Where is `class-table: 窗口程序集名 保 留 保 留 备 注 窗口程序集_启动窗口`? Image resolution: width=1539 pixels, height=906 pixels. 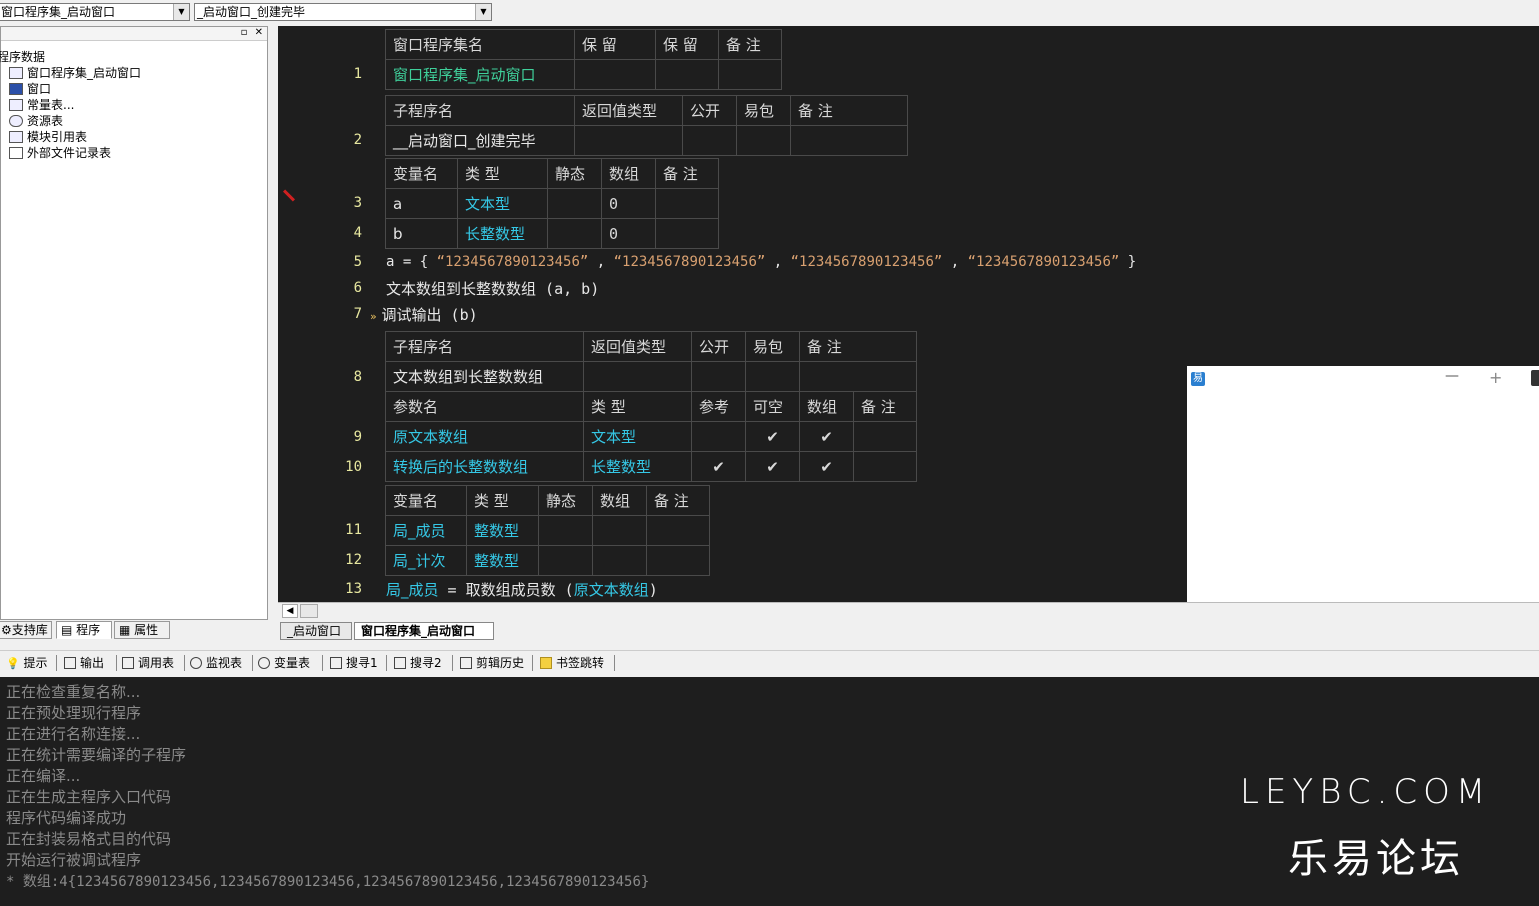
class-table: 窗口程序集名 保 留 保 留 备 注 窗口程序集_启动窗口 is located at coordinates (583, 59).